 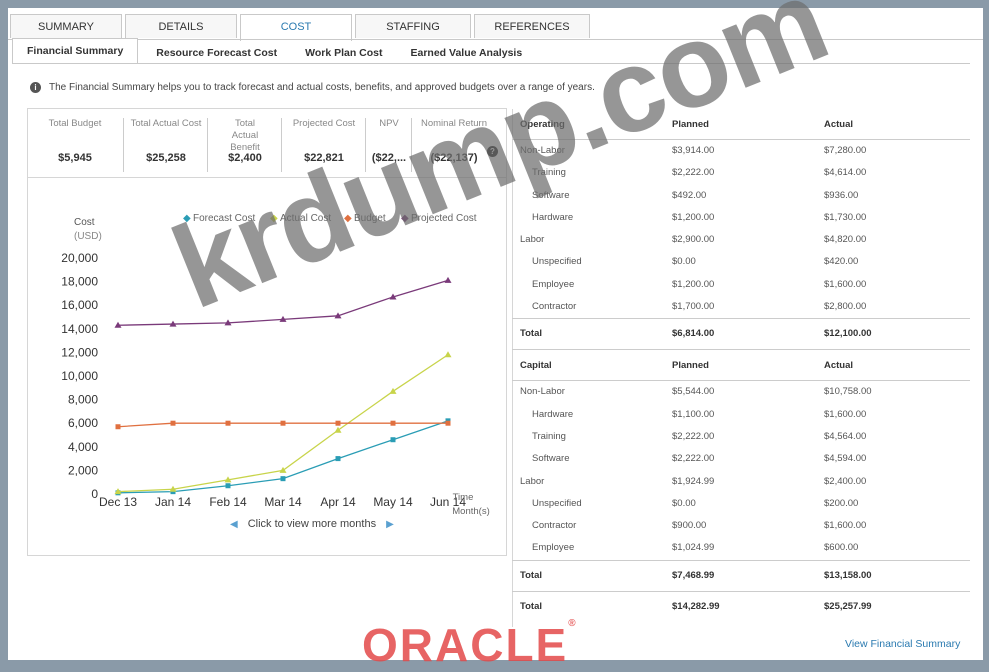 I want to click on operating-total-row: Total $6,814.00 $12,100.00, so click(x=741, y=333).